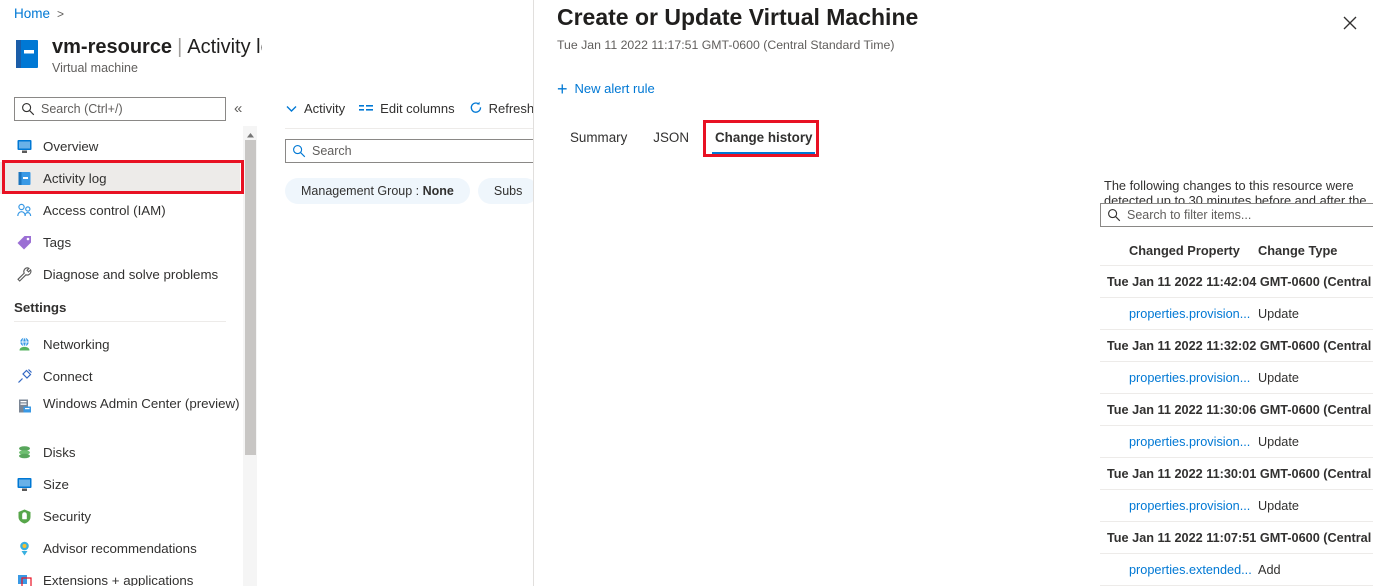 Image resolution: width=1373 pixels, height=586 pixels. Describe the element at coordinates (104, 210) in the screenshot. I see `sidebar-item-label: Access control (IAM)` at that location.